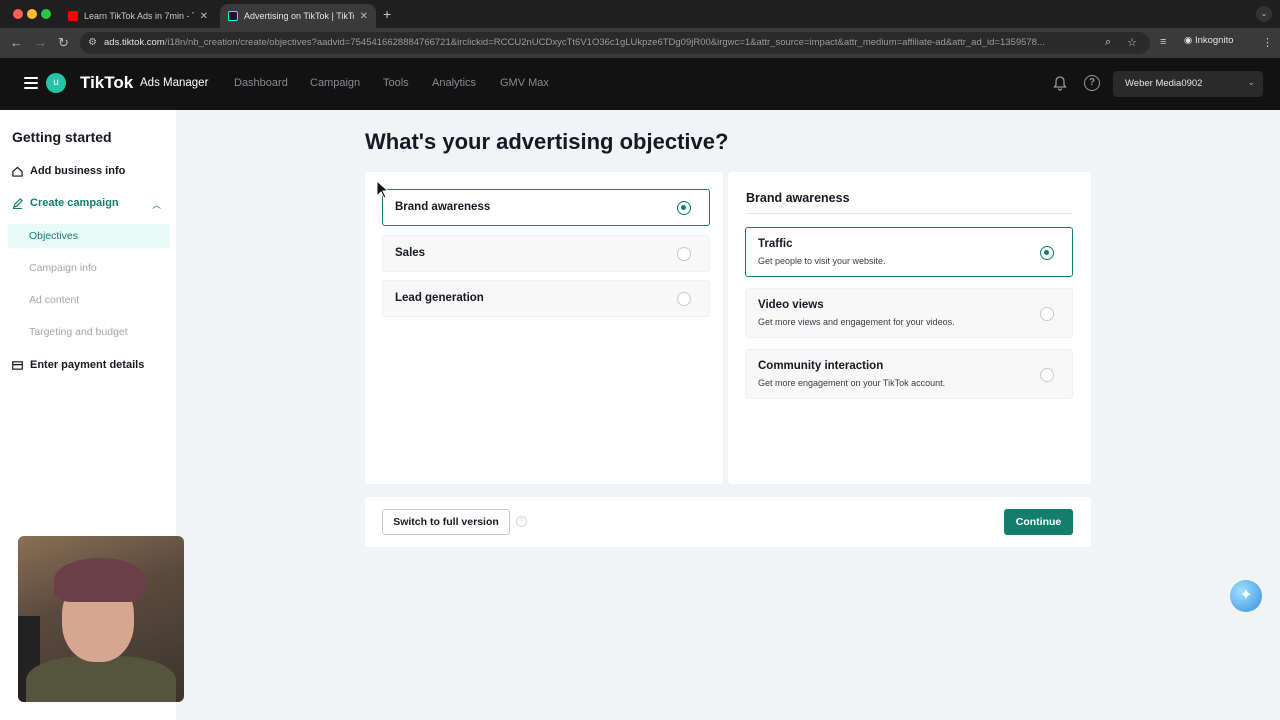 The width and height of the screenshot is (1280, 720). What do you see at coordinates (1267, 42) in the screenshot?
I see `browser-menu-icon: ⋮` at bounding box center [1267, 42].